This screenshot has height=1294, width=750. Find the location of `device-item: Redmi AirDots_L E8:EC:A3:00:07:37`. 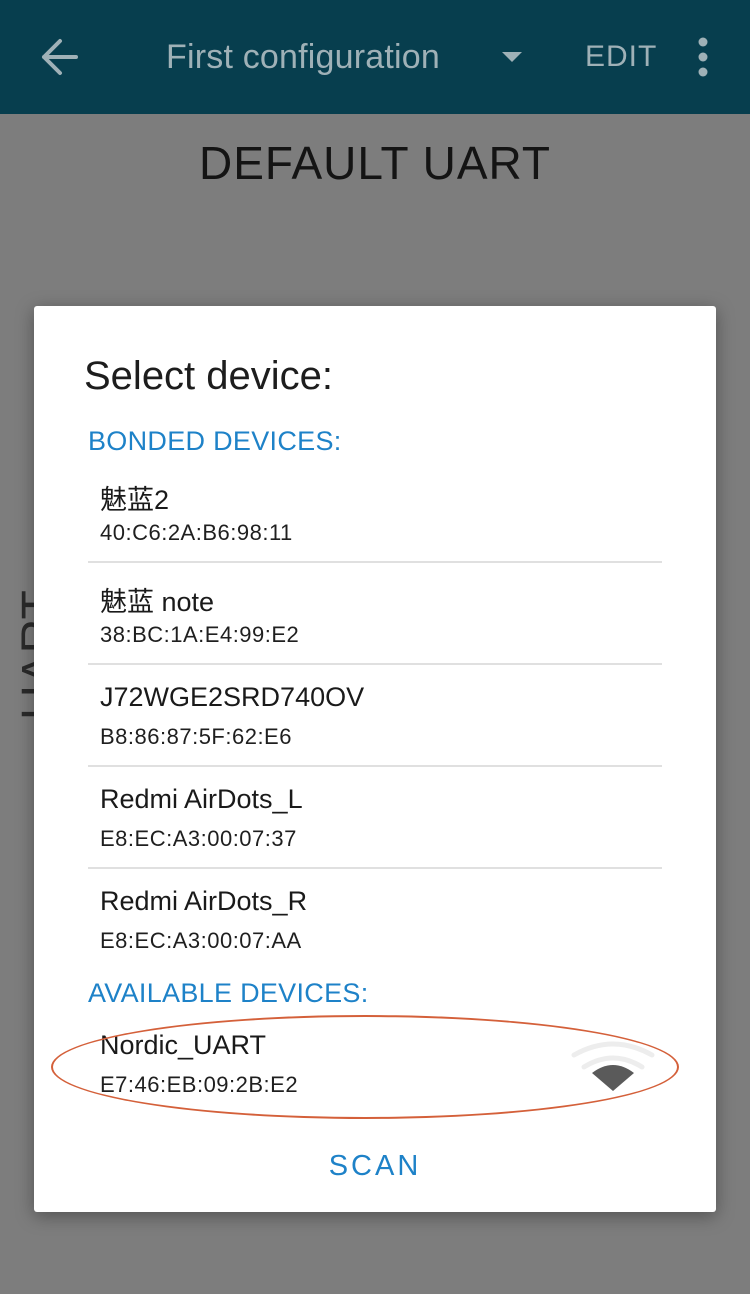

device-item: Redmi AirDots_L E8:EC:A3:00:07:37 is located at coordinates (375, 819).